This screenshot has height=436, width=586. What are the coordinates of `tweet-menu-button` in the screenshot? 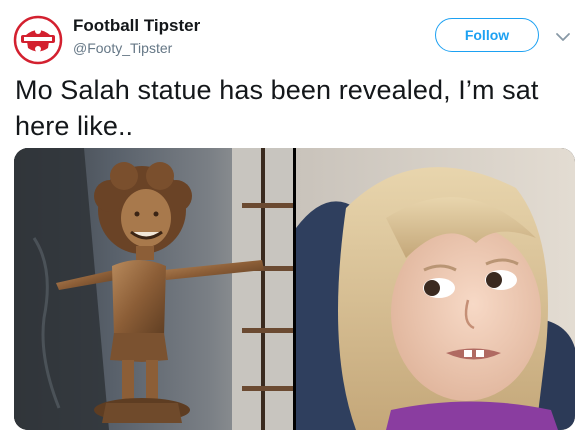 It's located at (563, 37).